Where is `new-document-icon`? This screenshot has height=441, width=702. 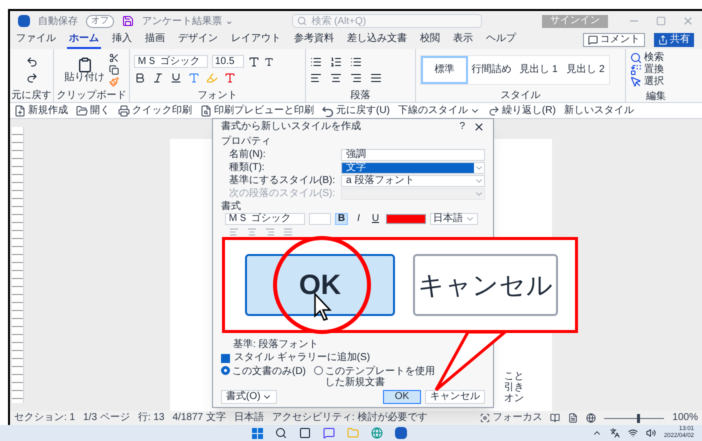 new-document-icon is located at coordinates (20, 110).